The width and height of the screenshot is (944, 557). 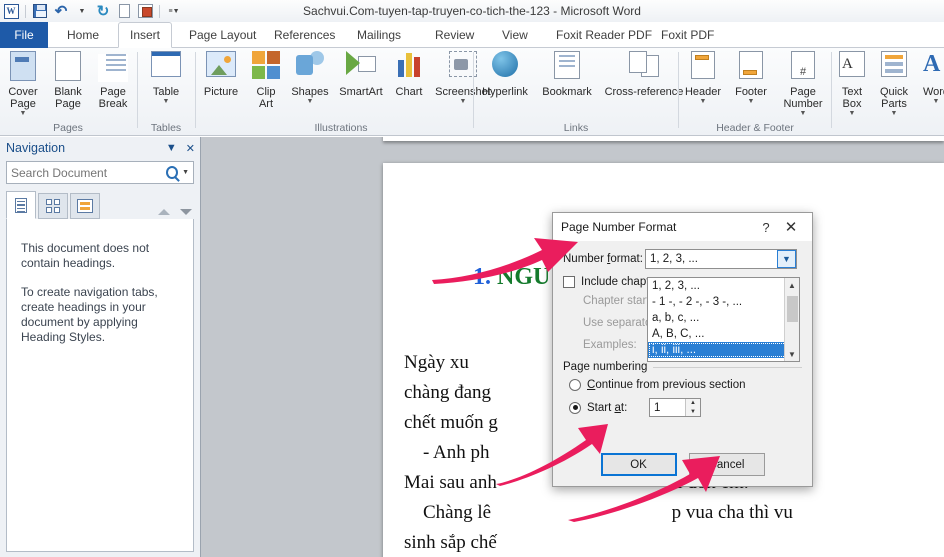 I want to click on search-box: ▼, so click(x=100, y=172).